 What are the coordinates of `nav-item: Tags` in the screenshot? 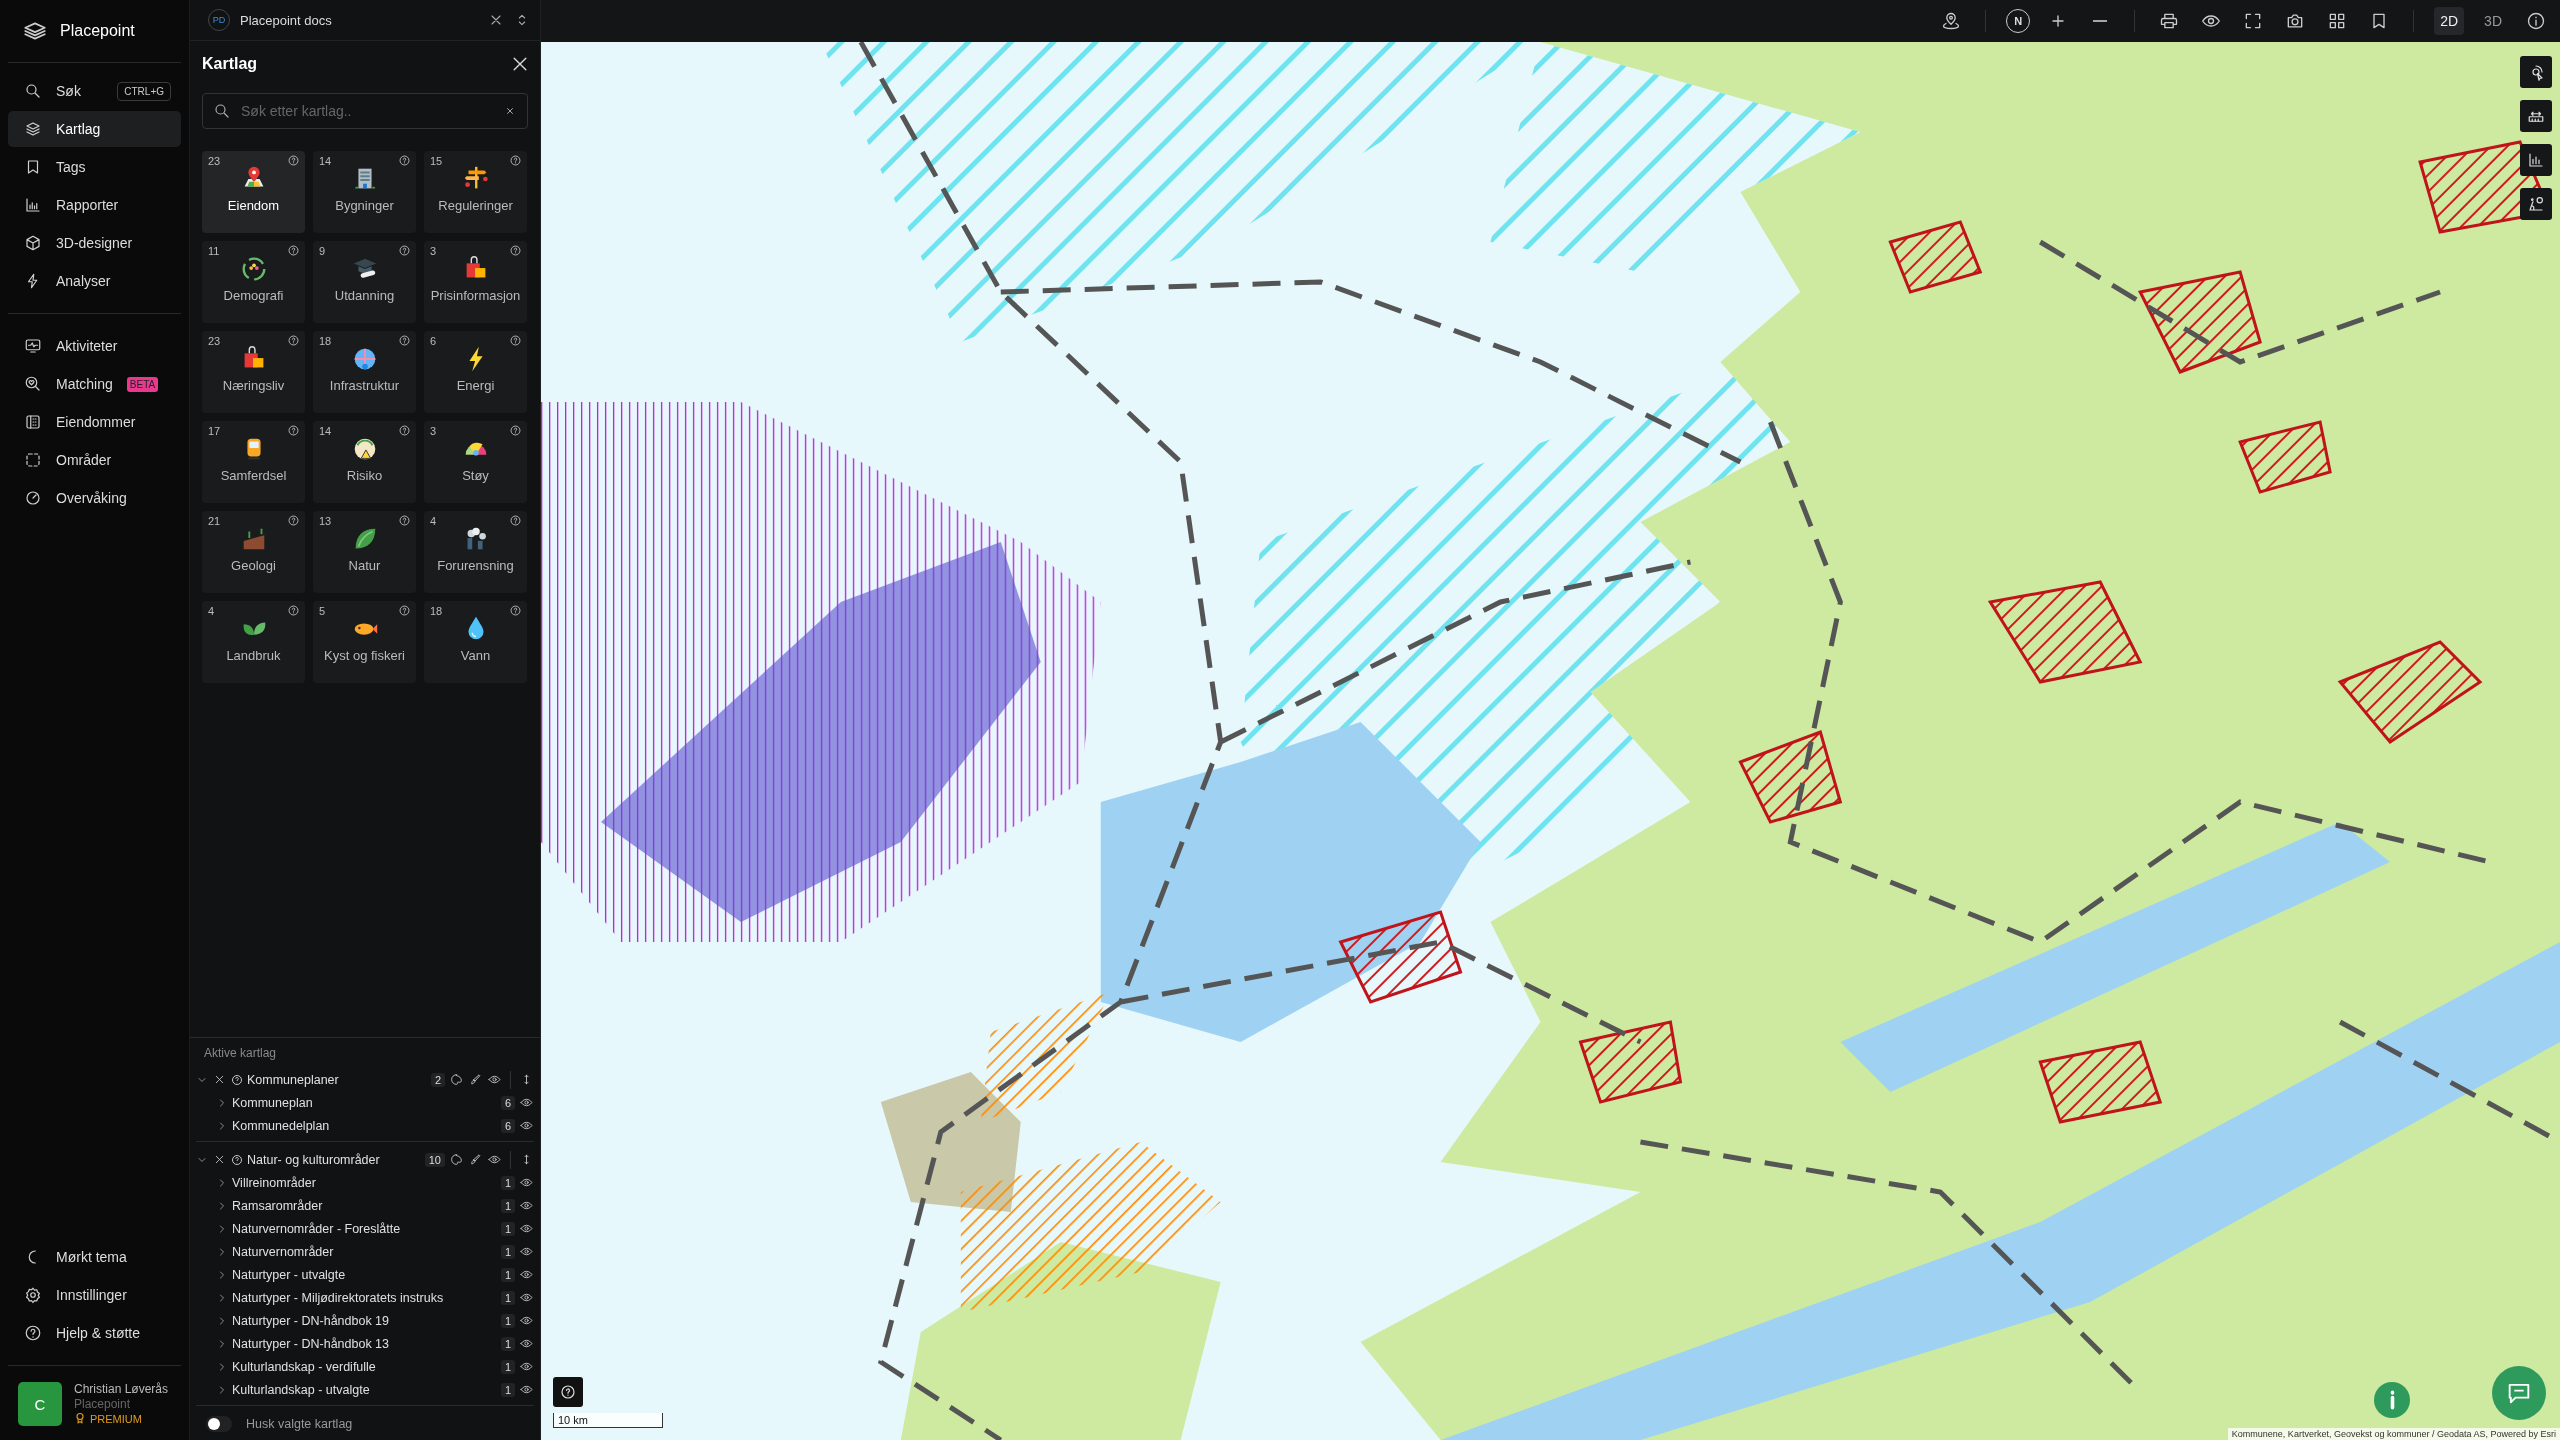 It's located at (94, 167).